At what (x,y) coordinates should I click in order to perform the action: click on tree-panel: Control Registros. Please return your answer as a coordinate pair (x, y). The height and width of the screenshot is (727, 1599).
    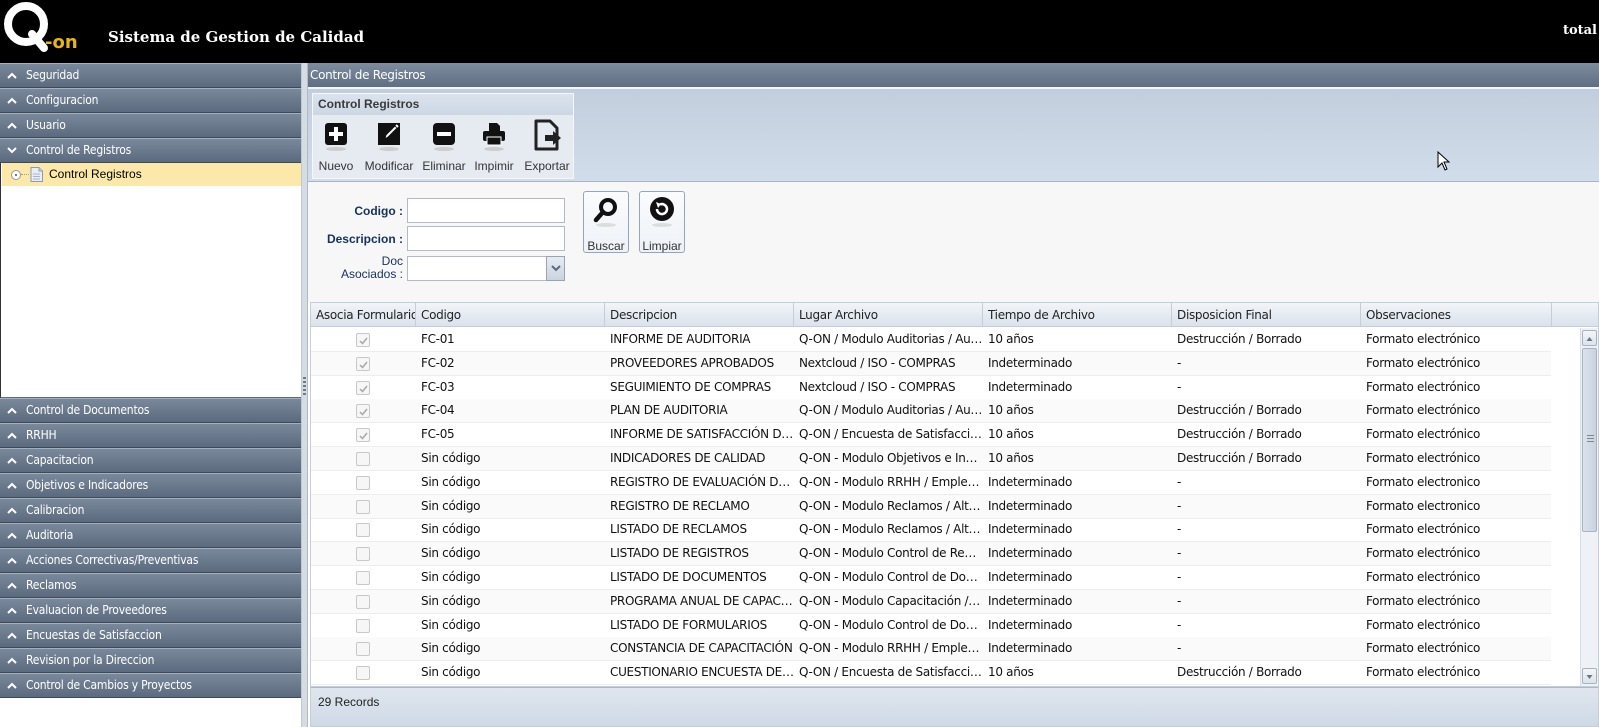
    Looking at the image, I should click on (151, 280).